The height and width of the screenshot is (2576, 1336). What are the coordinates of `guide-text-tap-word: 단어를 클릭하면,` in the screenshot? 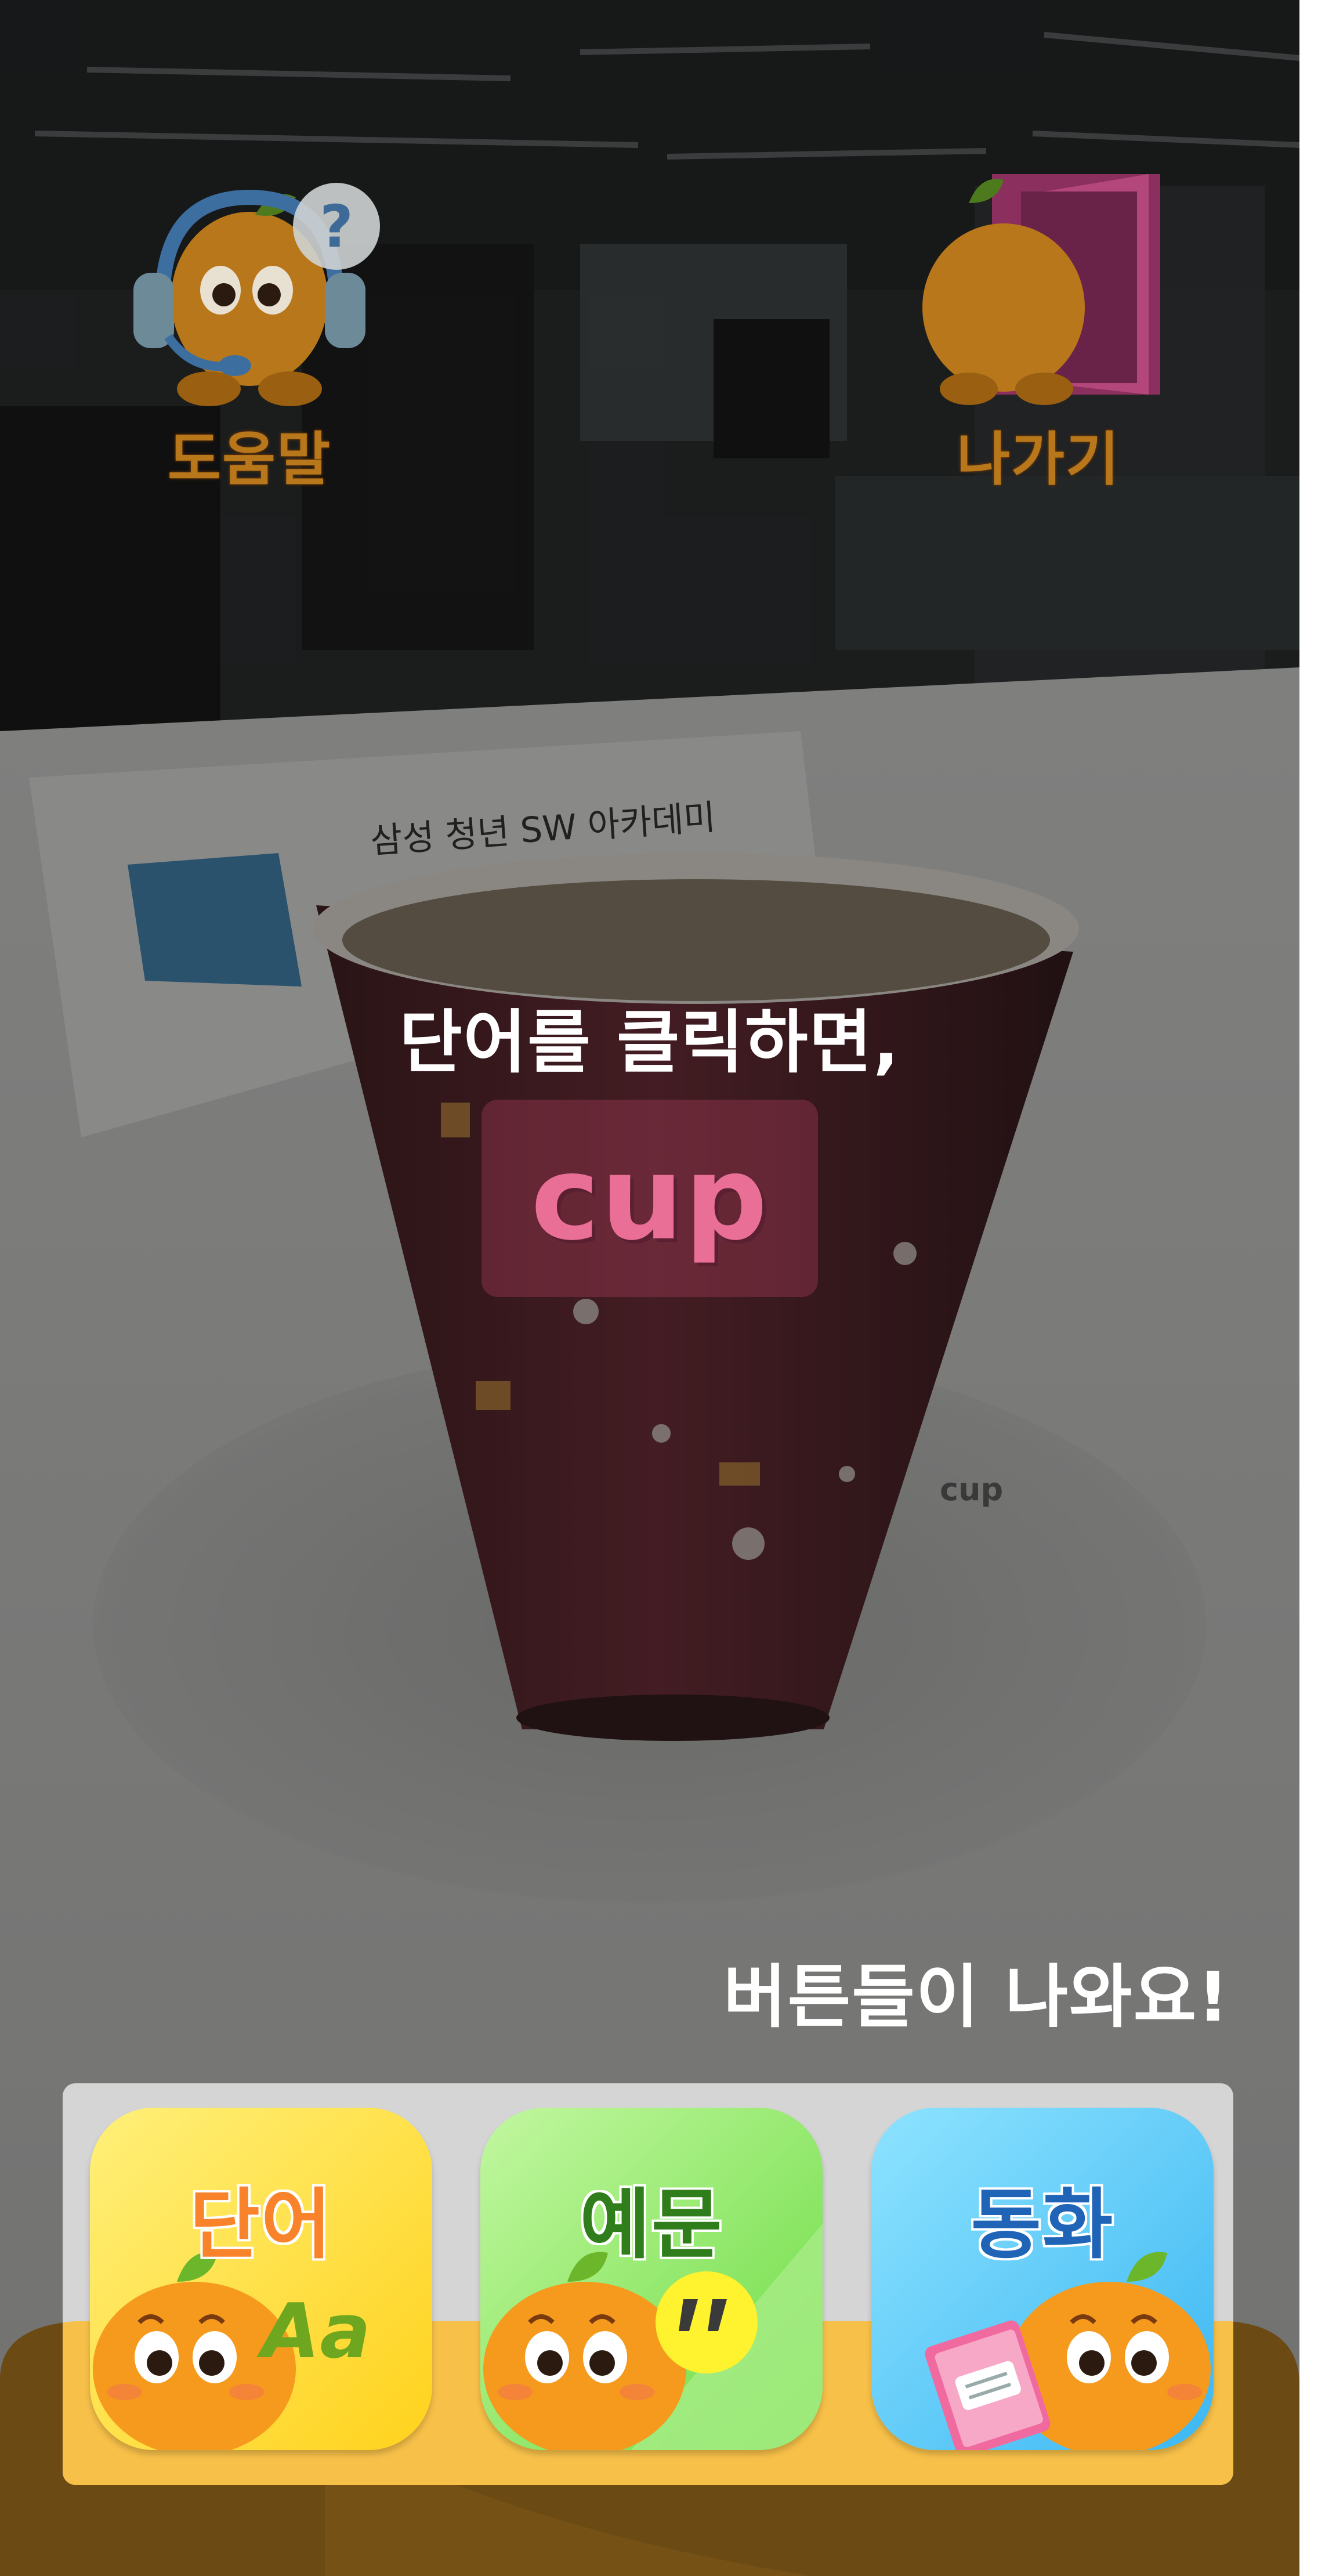 It's located at (649, 1042).